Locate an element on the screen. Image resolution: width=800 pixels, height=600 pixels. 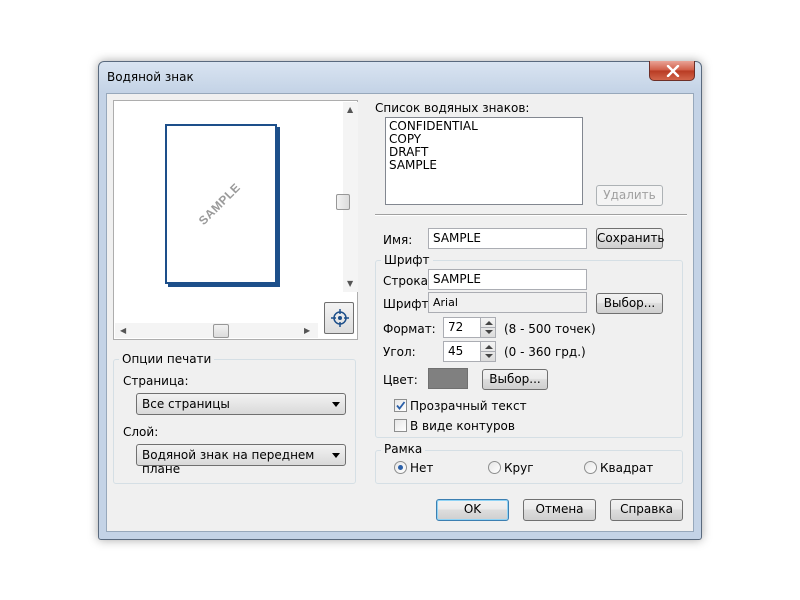
watermark-list: CONFIDENTIAL COPY DRAFT SAMPLE is located at coordinates (484, 161).